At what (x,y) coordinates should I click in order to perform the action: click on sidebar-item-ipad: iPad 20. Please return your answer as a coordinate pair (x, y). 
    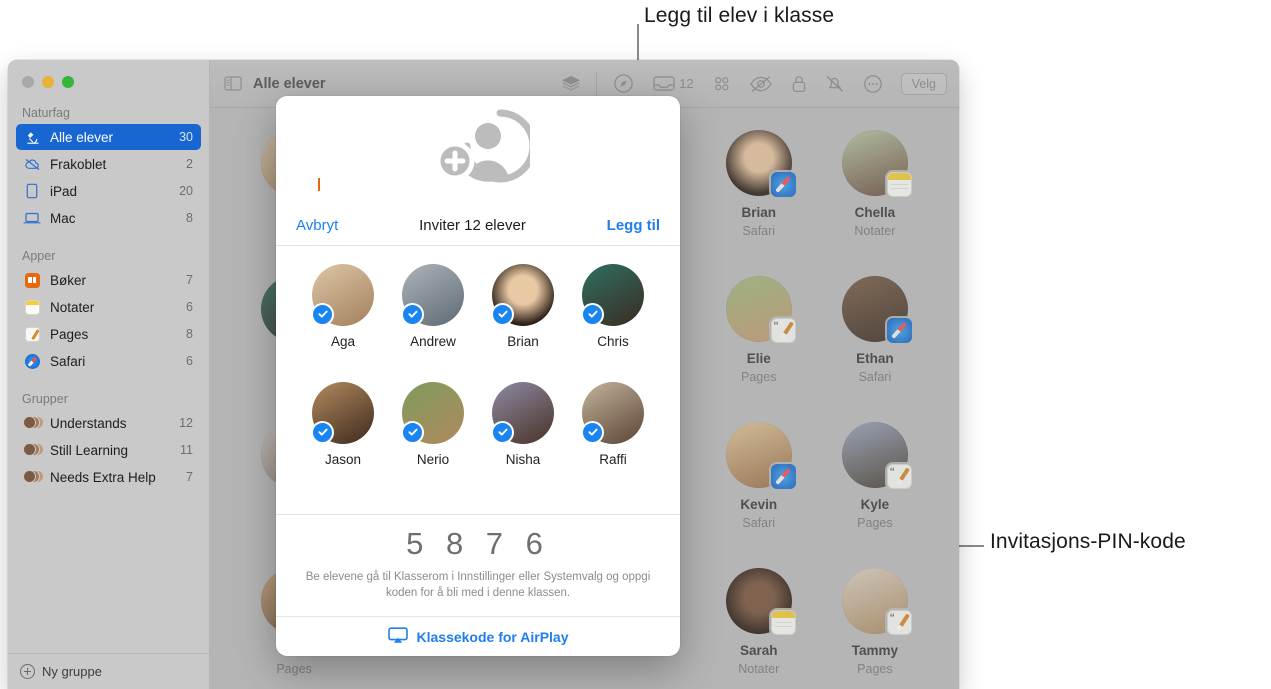
    Looking at the image, I should click on (108, 191).